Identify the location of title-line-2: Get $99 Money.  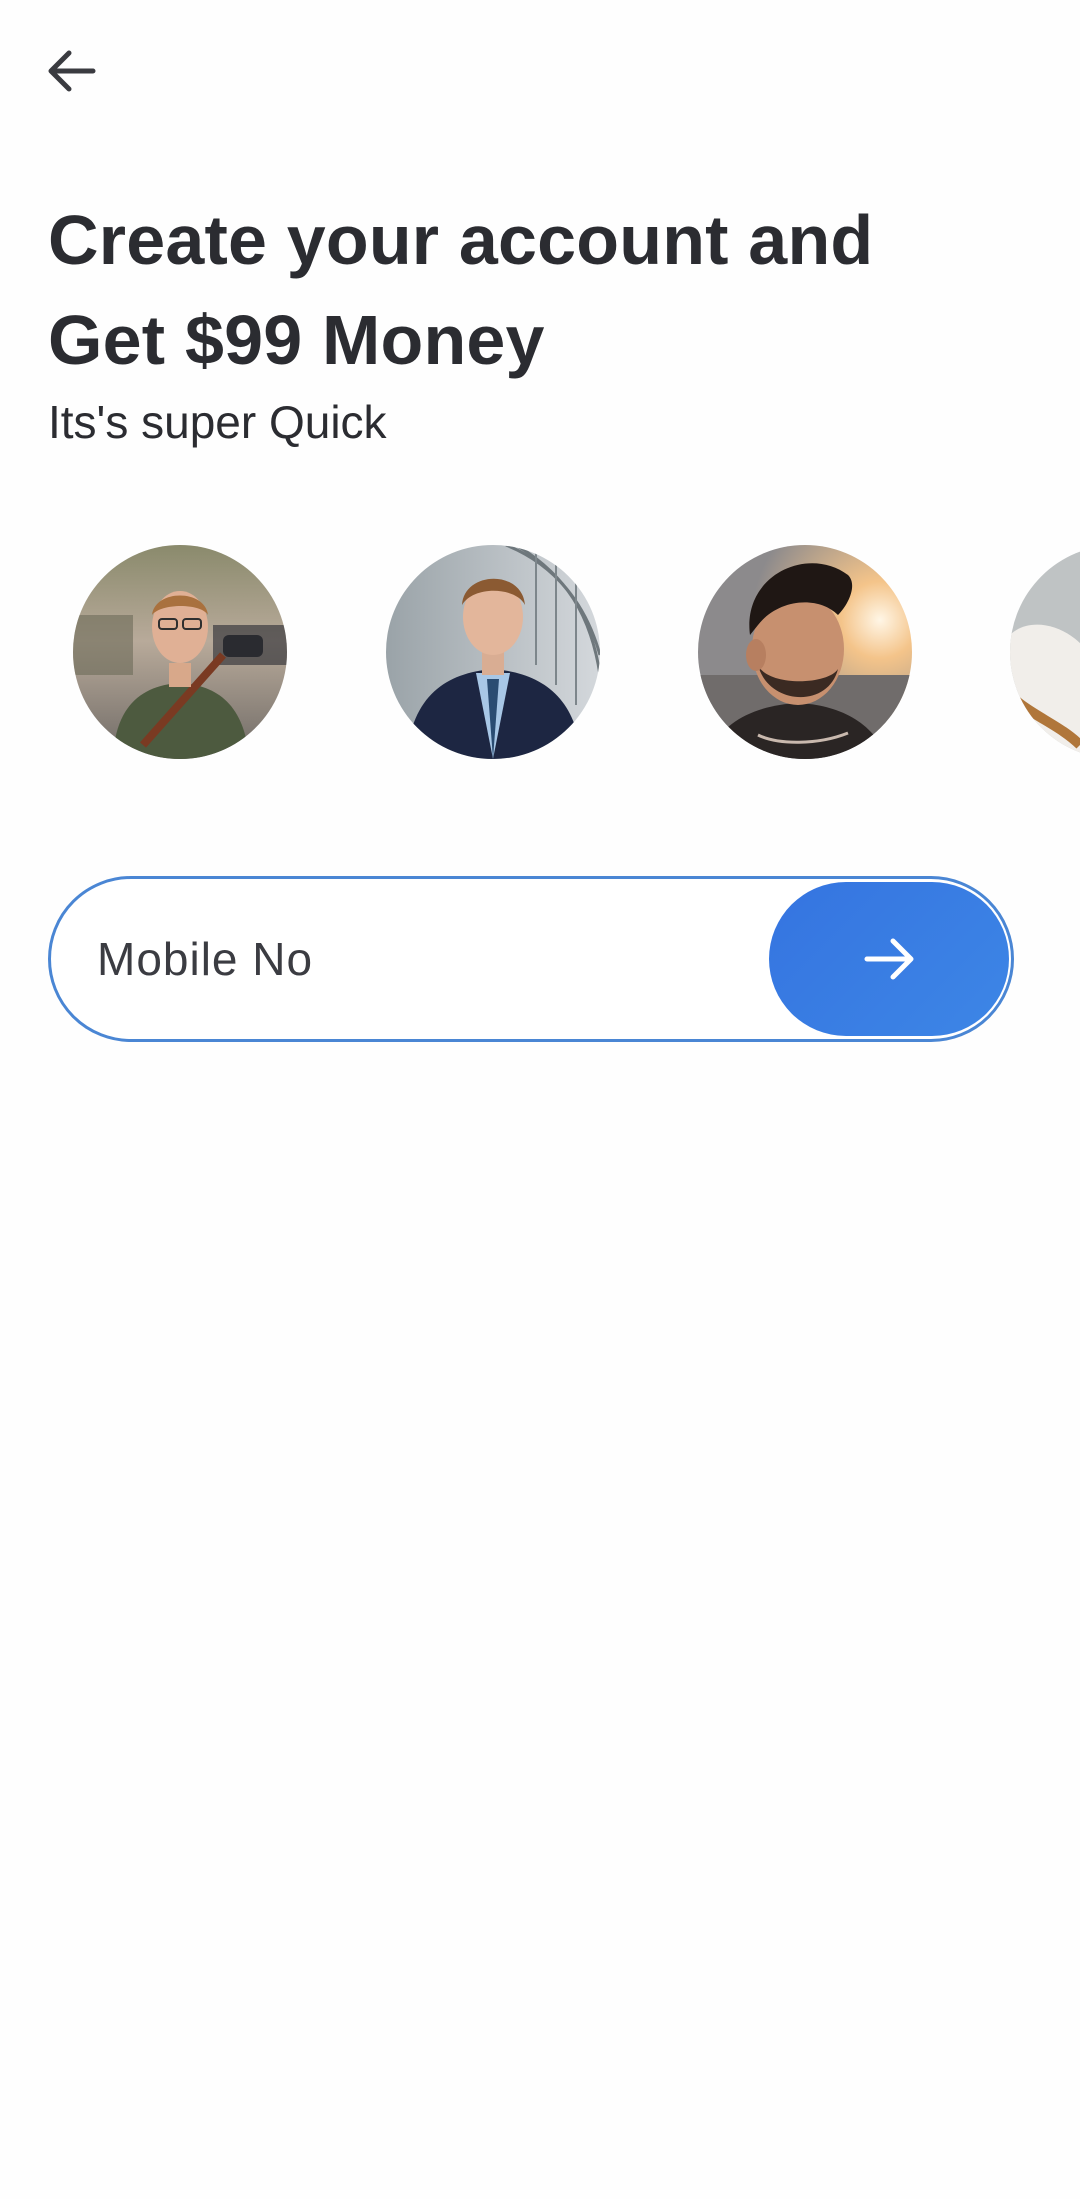
(296, 340).